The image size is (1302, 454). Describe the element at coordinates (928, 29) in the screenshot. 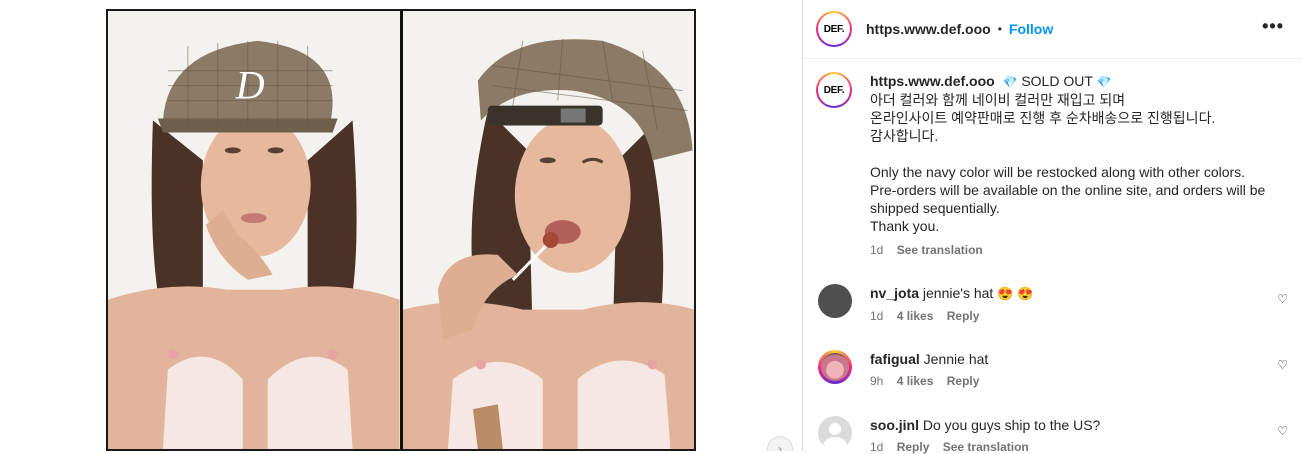

I see `post-author-username: https.www.def.ooo` at that location.